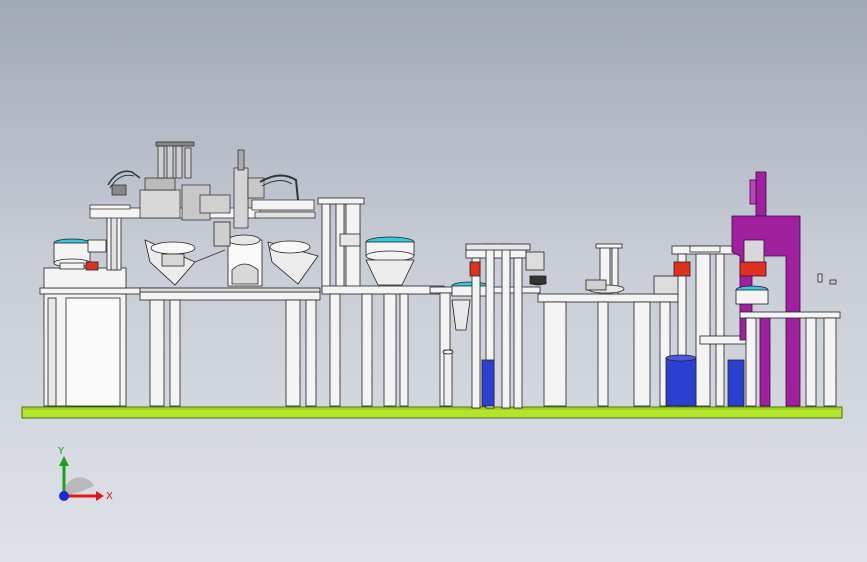 The width and height of the screenshot is (867, 562). Describe the element at coordinates (706, 326) in the screenshot. I see `hopper-station` at that location.